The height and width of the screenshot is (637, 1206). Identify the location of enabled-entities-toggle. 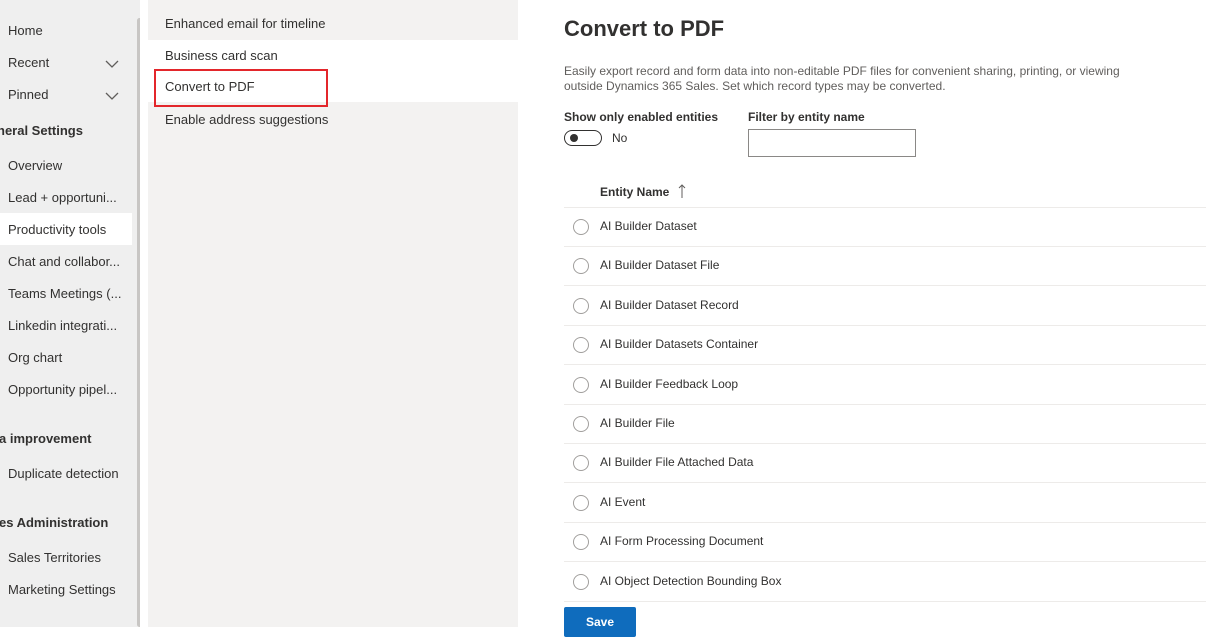
(583, 138).